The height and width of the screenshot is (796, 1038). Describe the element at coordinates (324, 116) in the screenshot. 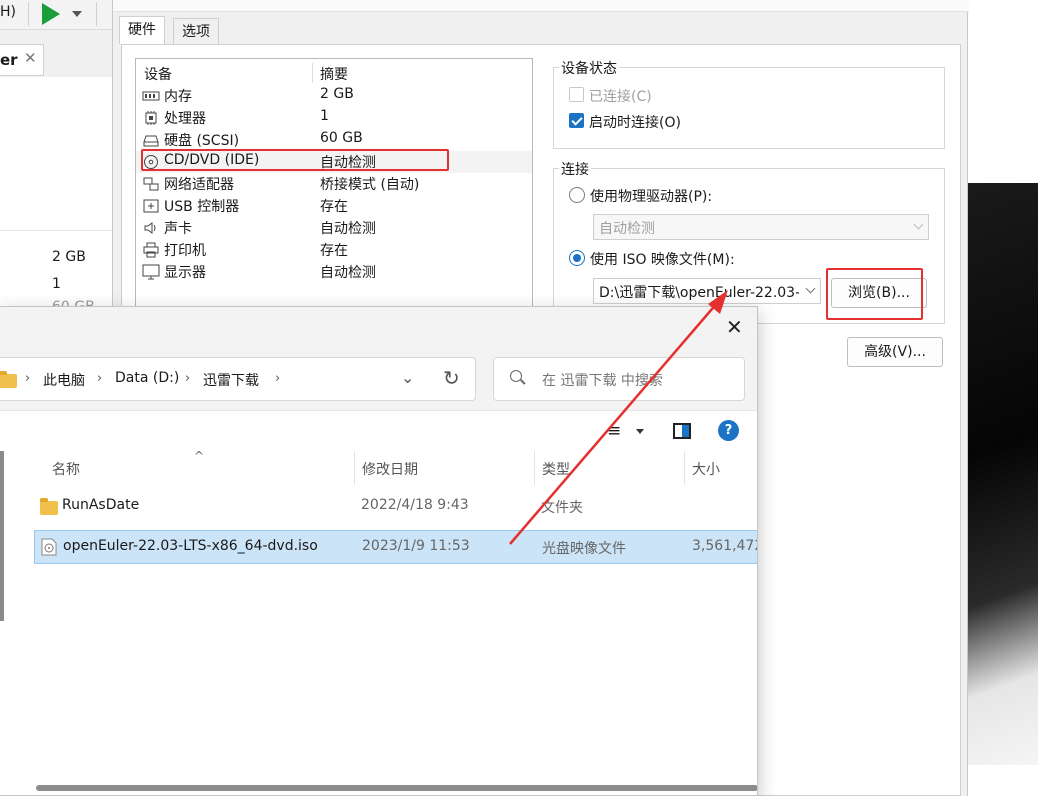

I see `device-summary: 1` at that location.